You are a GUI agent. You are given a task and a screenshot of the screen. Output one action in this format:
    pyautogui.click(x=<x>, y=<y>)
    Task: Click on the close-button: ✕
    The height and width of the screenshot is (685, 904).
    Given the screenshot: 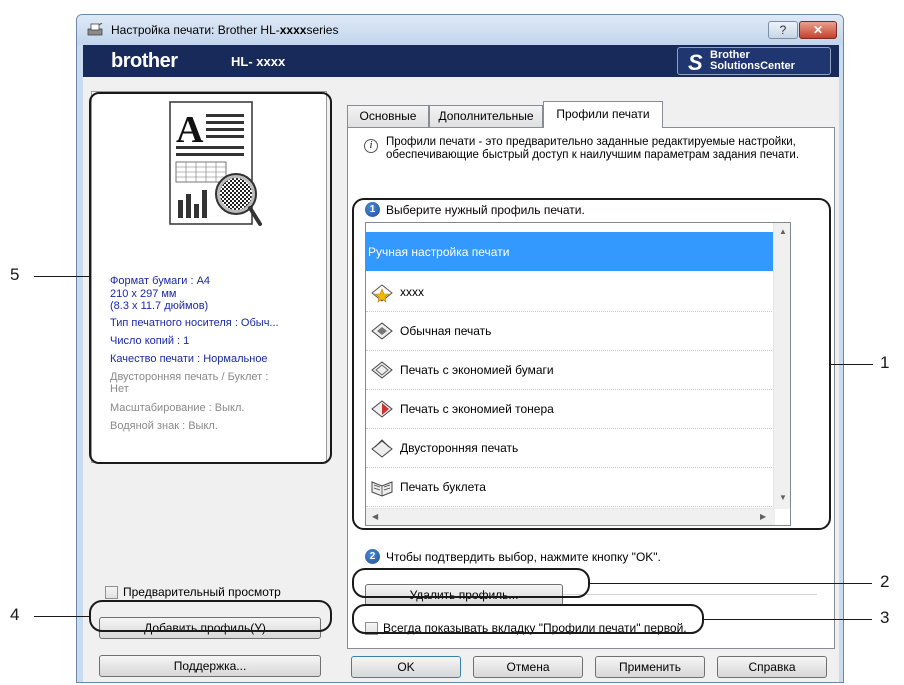 What is the action you would take?
    pyautogui.click(x=818, y=30)
    